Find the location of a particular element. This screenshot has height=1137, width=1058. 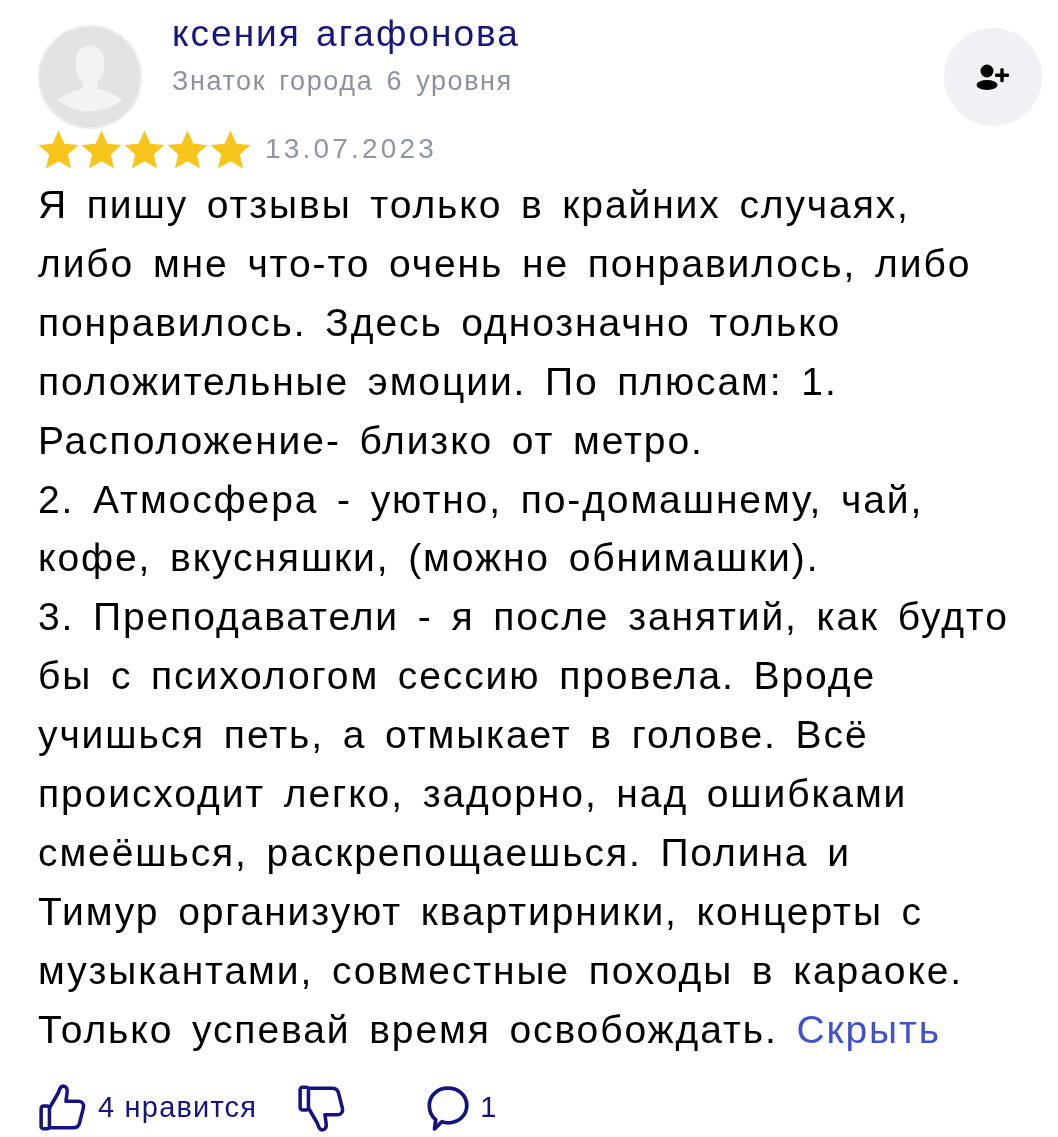

avatar-icon is located at coordinates (90, 77).